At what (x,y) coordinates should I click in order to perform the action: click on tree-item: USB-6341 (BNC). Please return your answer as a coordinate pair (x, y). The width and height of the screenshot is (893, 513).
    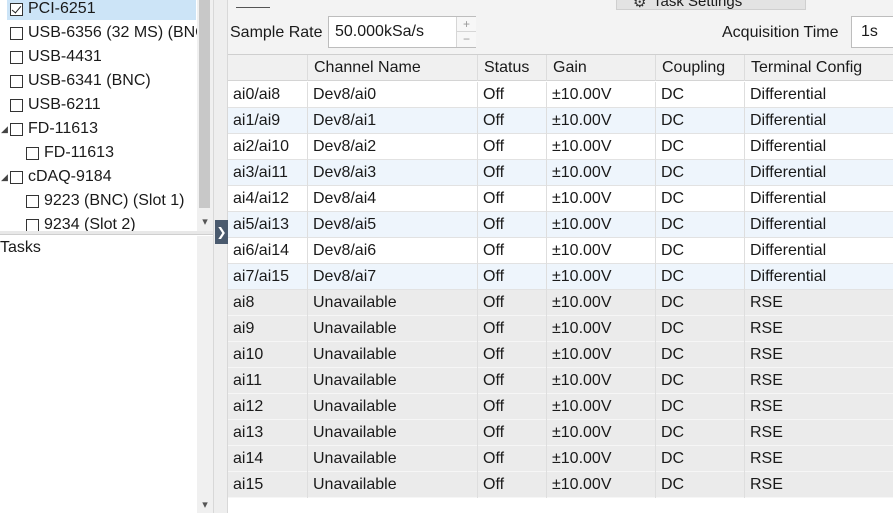
    Looking at the image, I should click on (98, 81).